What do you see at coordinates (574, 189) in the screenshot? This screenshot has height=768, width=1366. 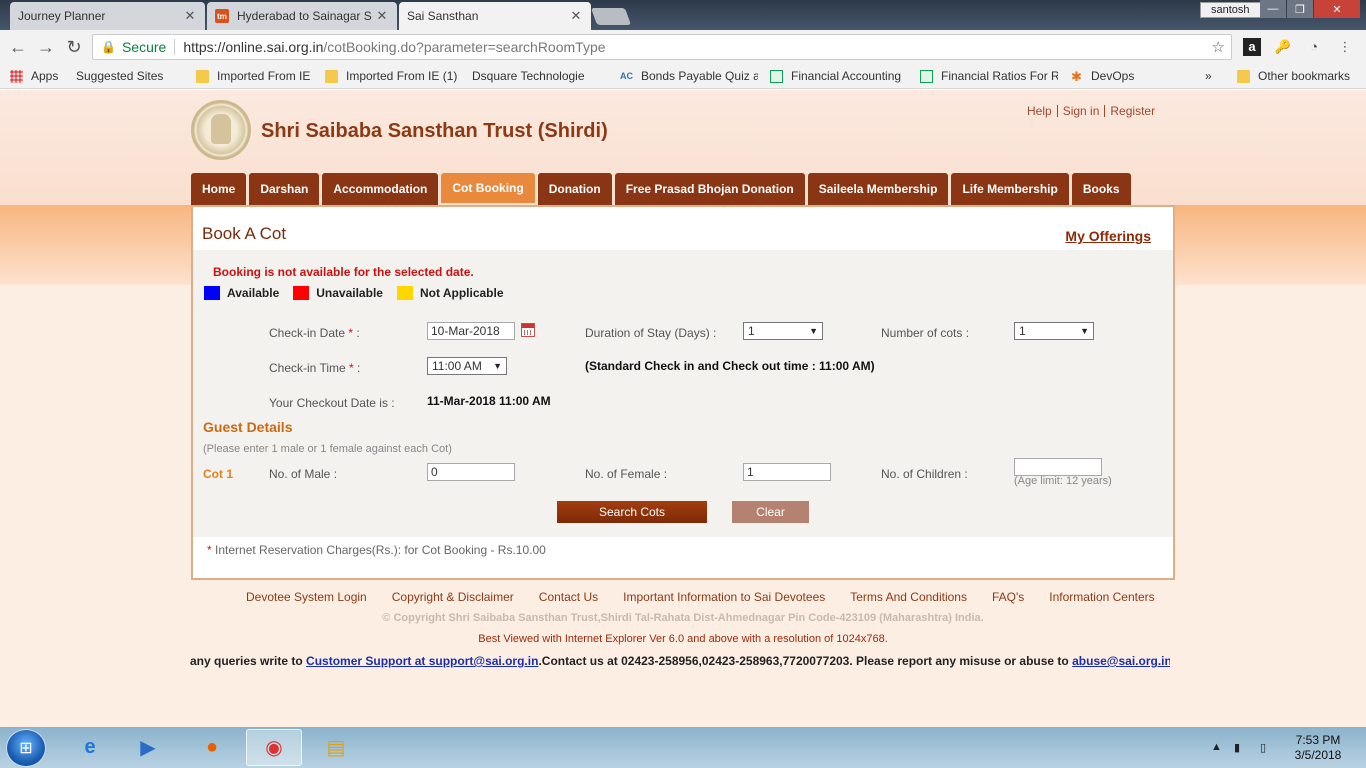 I see `nav-donation: Donation` at bounding box center [574, 189].